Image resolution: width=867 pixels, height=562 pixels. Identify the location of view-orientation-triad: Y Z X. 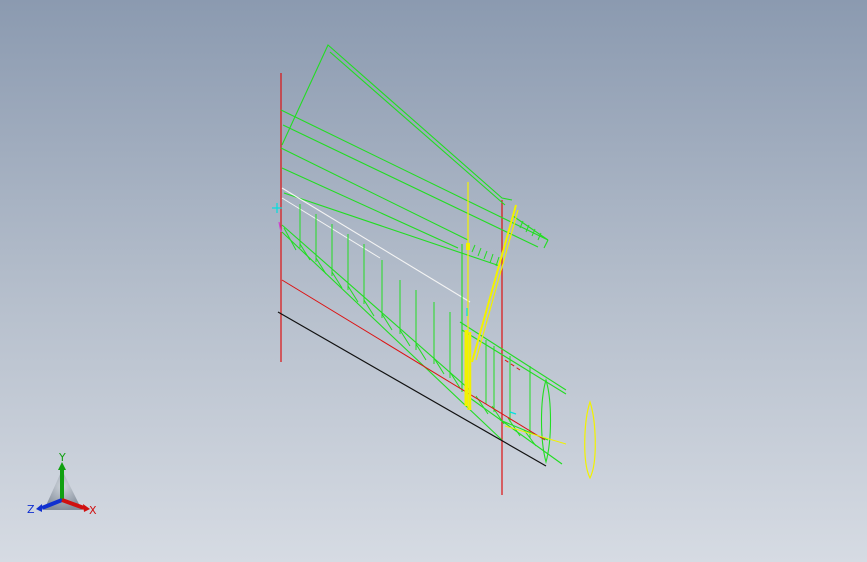
(66, 486).